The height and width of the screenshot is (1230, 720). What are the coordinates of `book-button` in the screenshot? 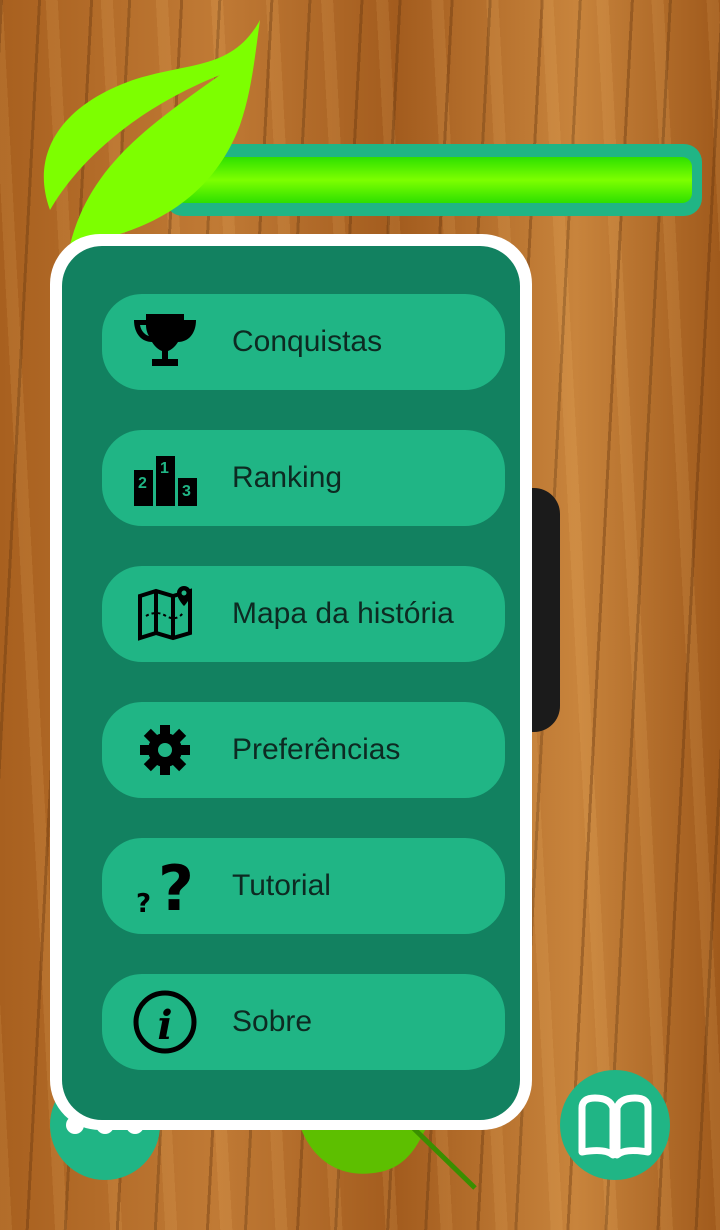 It's located at (615, 1125).